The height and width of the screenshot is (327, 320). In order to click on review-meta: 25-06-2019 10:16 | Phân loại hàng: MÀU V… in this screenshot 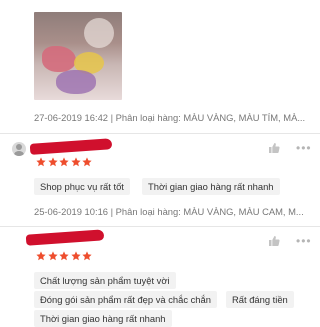, I will do `click(169, 211)`.